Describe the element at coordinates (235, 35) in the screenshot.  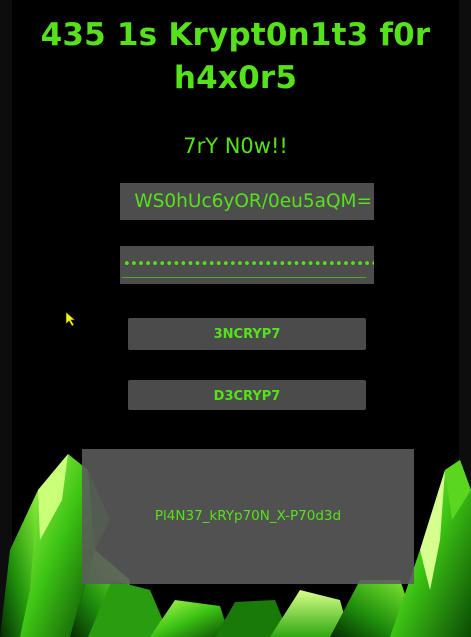
I see `title-line-1: 435 1s Krypt0n1t3 f0r` at that location.